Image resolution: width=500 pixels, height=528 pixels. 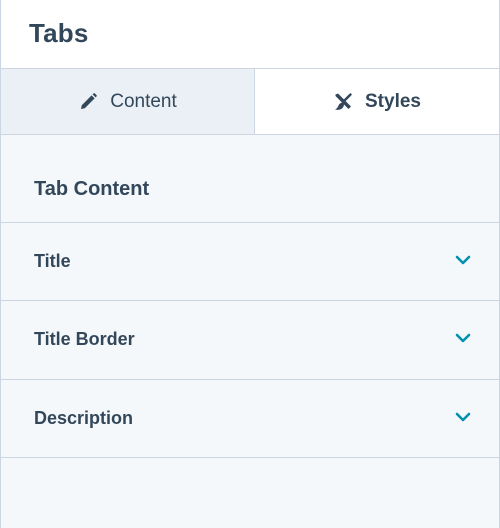 What do you see at coordinates (250, 457) in the screenshot?
I see `divider` at bounding box center [250, 457].